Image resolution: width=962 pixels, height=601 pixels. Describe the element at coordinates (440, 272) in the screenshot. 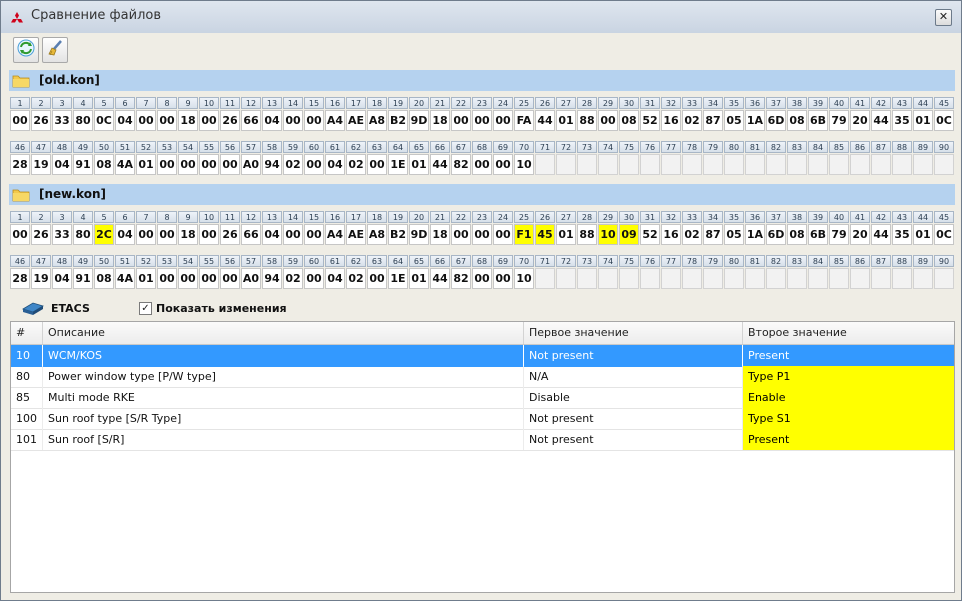

I see `byte-cell: 66 44` at that location.